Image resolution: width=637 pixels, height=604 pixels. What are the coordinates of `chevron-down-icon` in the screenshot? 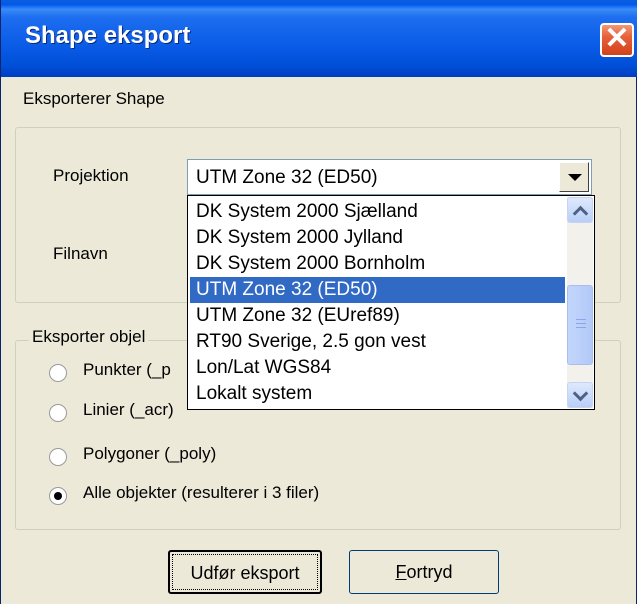 It's located at (574, 177).